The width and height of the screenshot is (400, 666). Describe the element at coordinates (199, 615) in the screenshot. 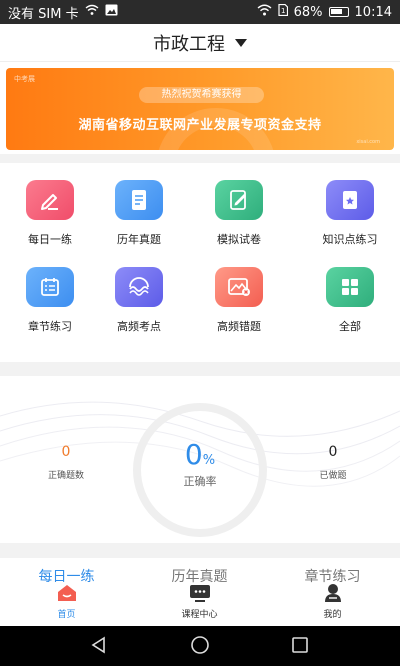

I see `nav-course-center-label: 课程中心` at that location.